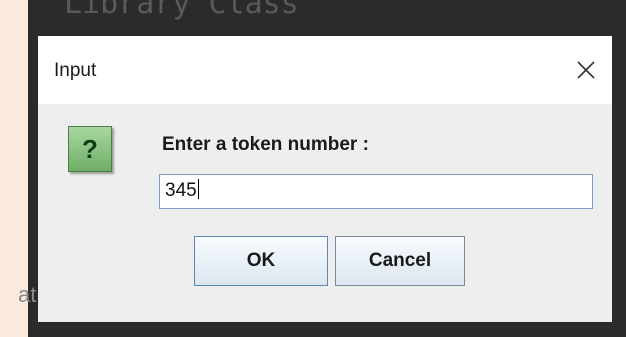 Image resolution: width=626 pixels, height=337 pixels. I want to click on ok-button: OK, so click(261, 261).